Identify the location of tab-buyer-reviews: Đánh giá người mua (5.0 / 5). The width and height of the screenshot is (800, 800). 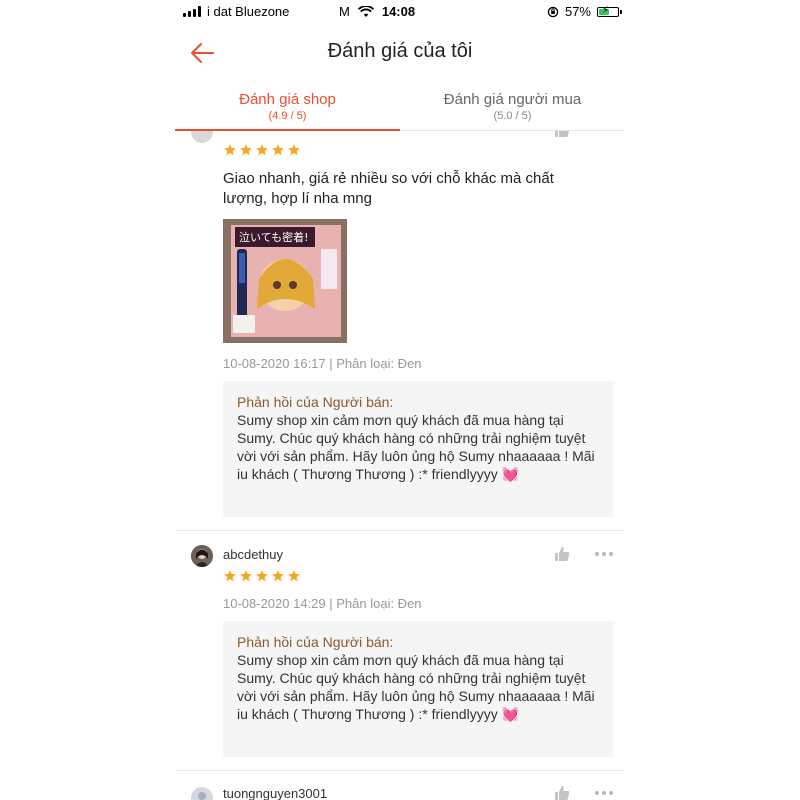
(512, 107).